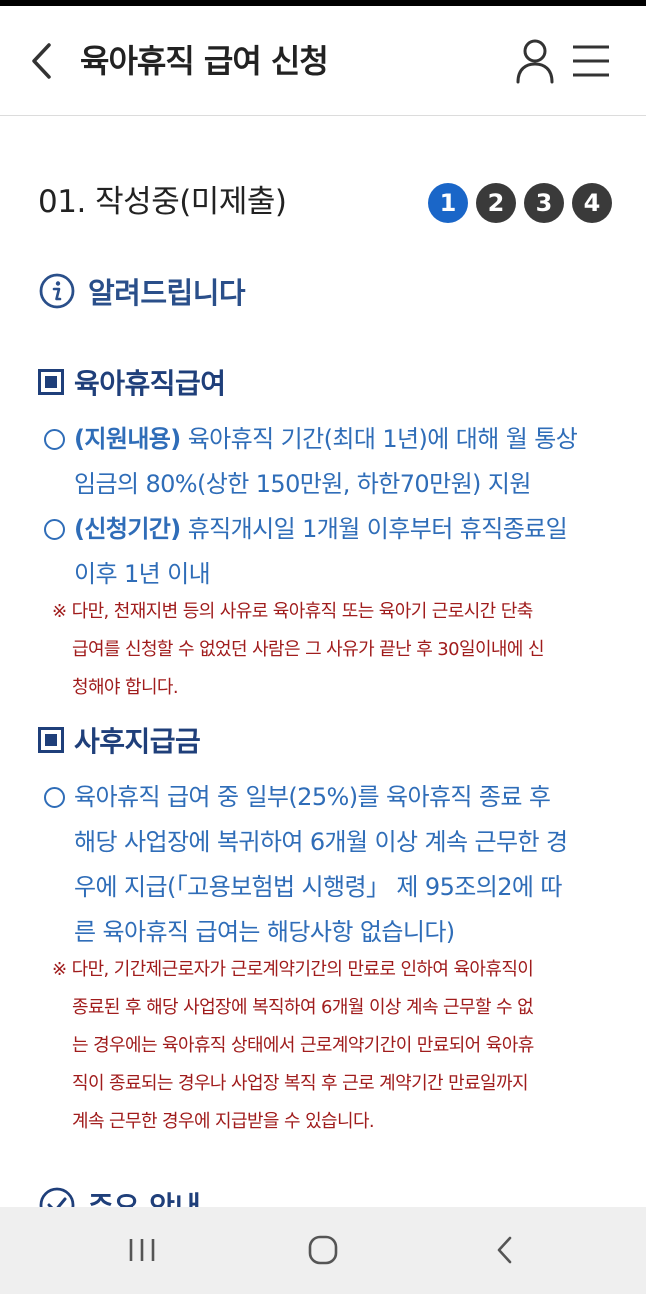 The image size is (646, 1294). I want to click on step-4: 4, so click(592, 203).